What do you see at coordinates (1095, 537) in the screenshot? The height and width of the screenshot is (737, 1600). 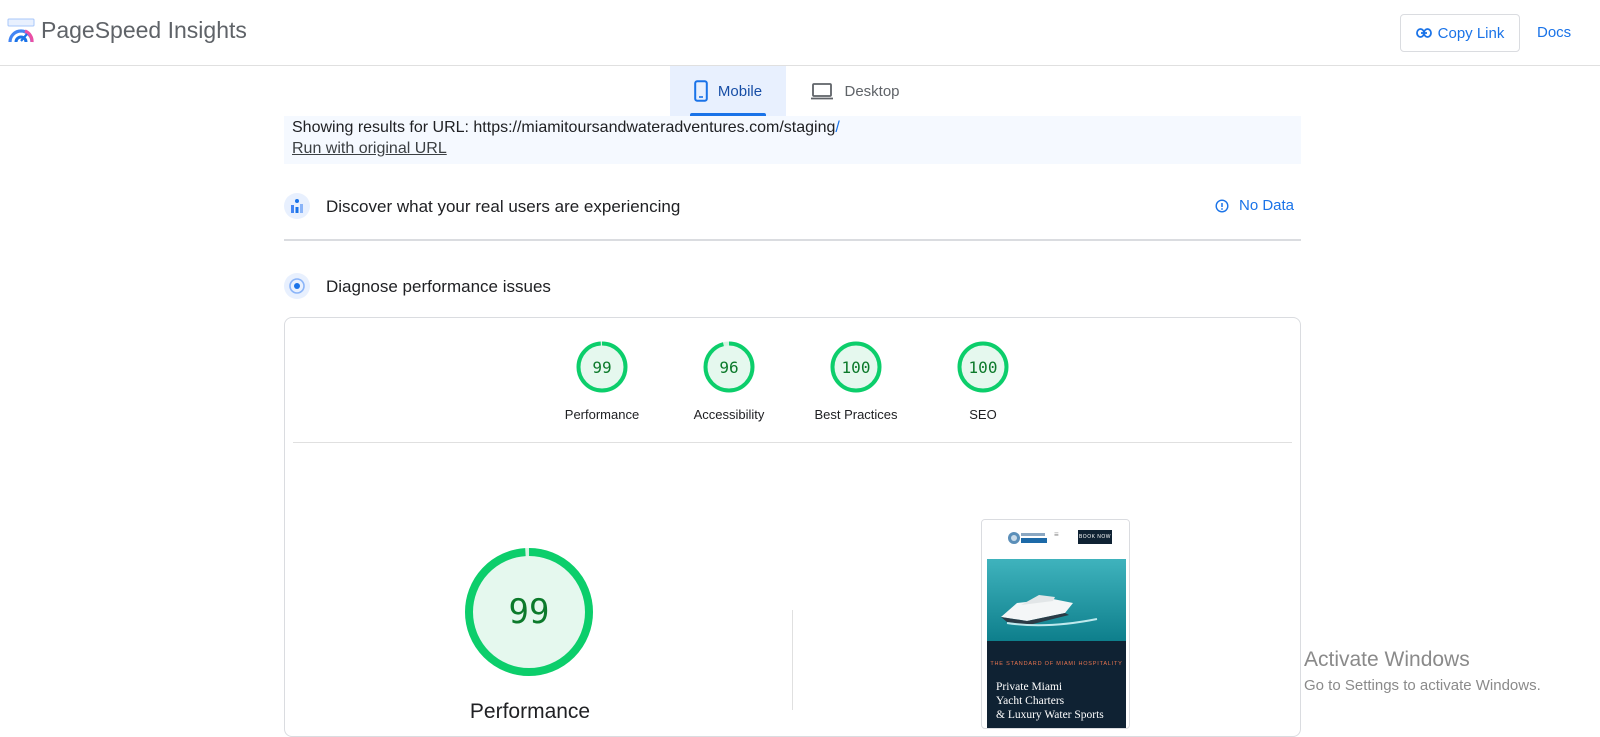 I see `screenshot-book-button: BOOK NOW` at bounding box center [1095, 537].